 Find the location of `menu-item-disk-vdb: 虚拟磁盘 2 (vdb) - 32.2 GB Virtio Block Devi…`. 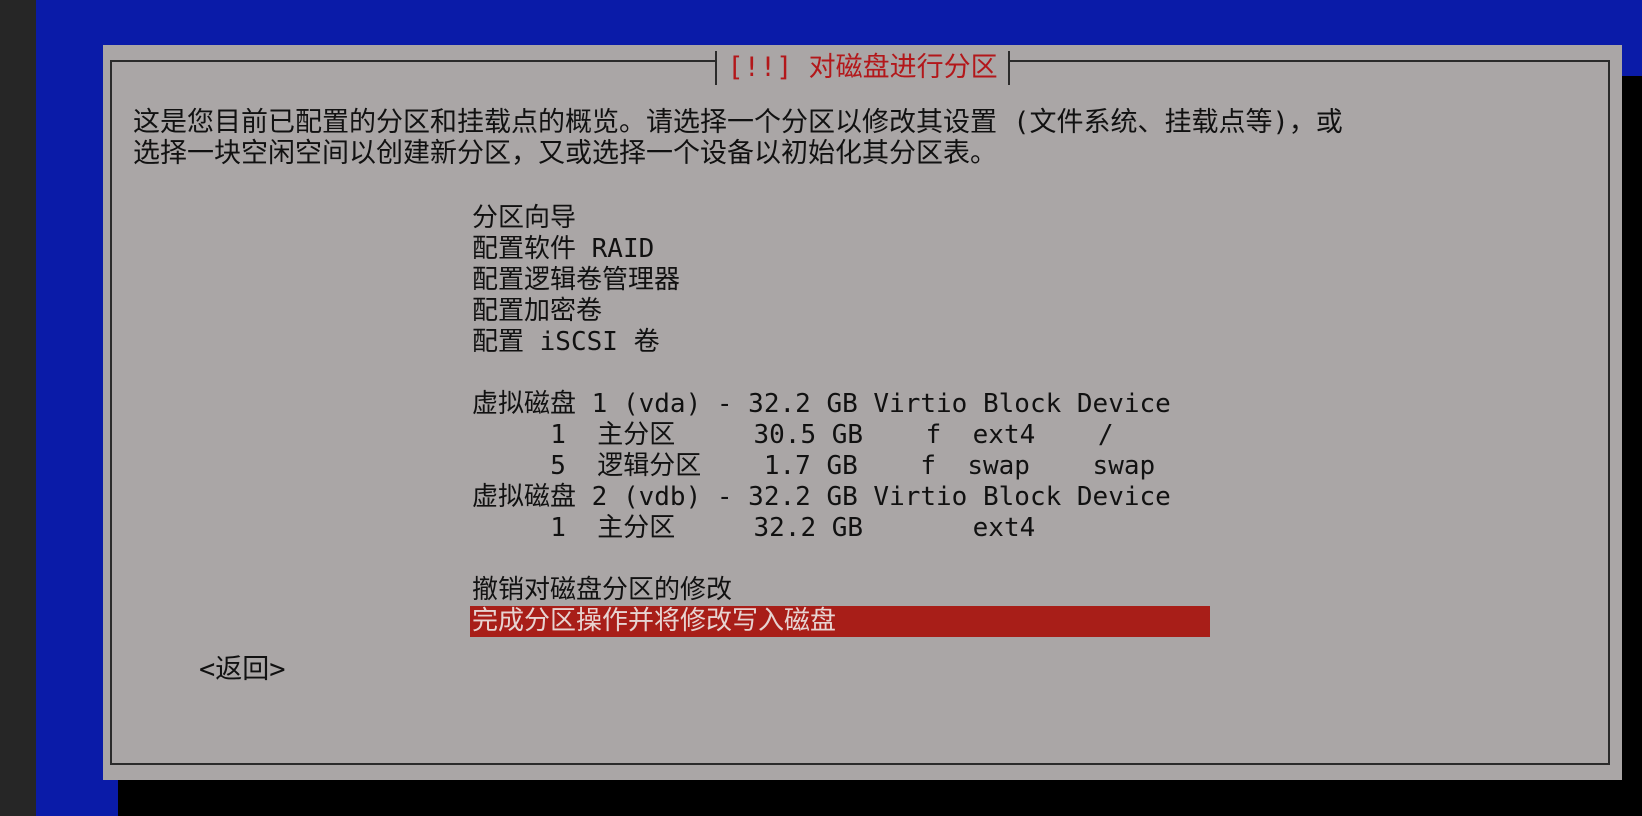

menu-item-disk-vdb: 虚拟磁盘 2 (vdb) - 32.2 GB Virtio Block Devi… is located at coordinates (840, 497).